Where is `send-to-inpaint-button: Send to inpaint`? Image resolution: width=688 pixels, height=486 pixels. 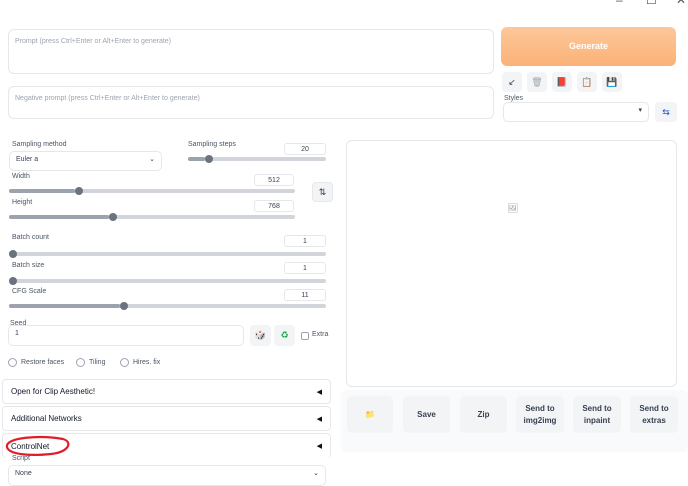 send-to-inpaint-button: Send to inpaint is located at coordinates (597, 414).